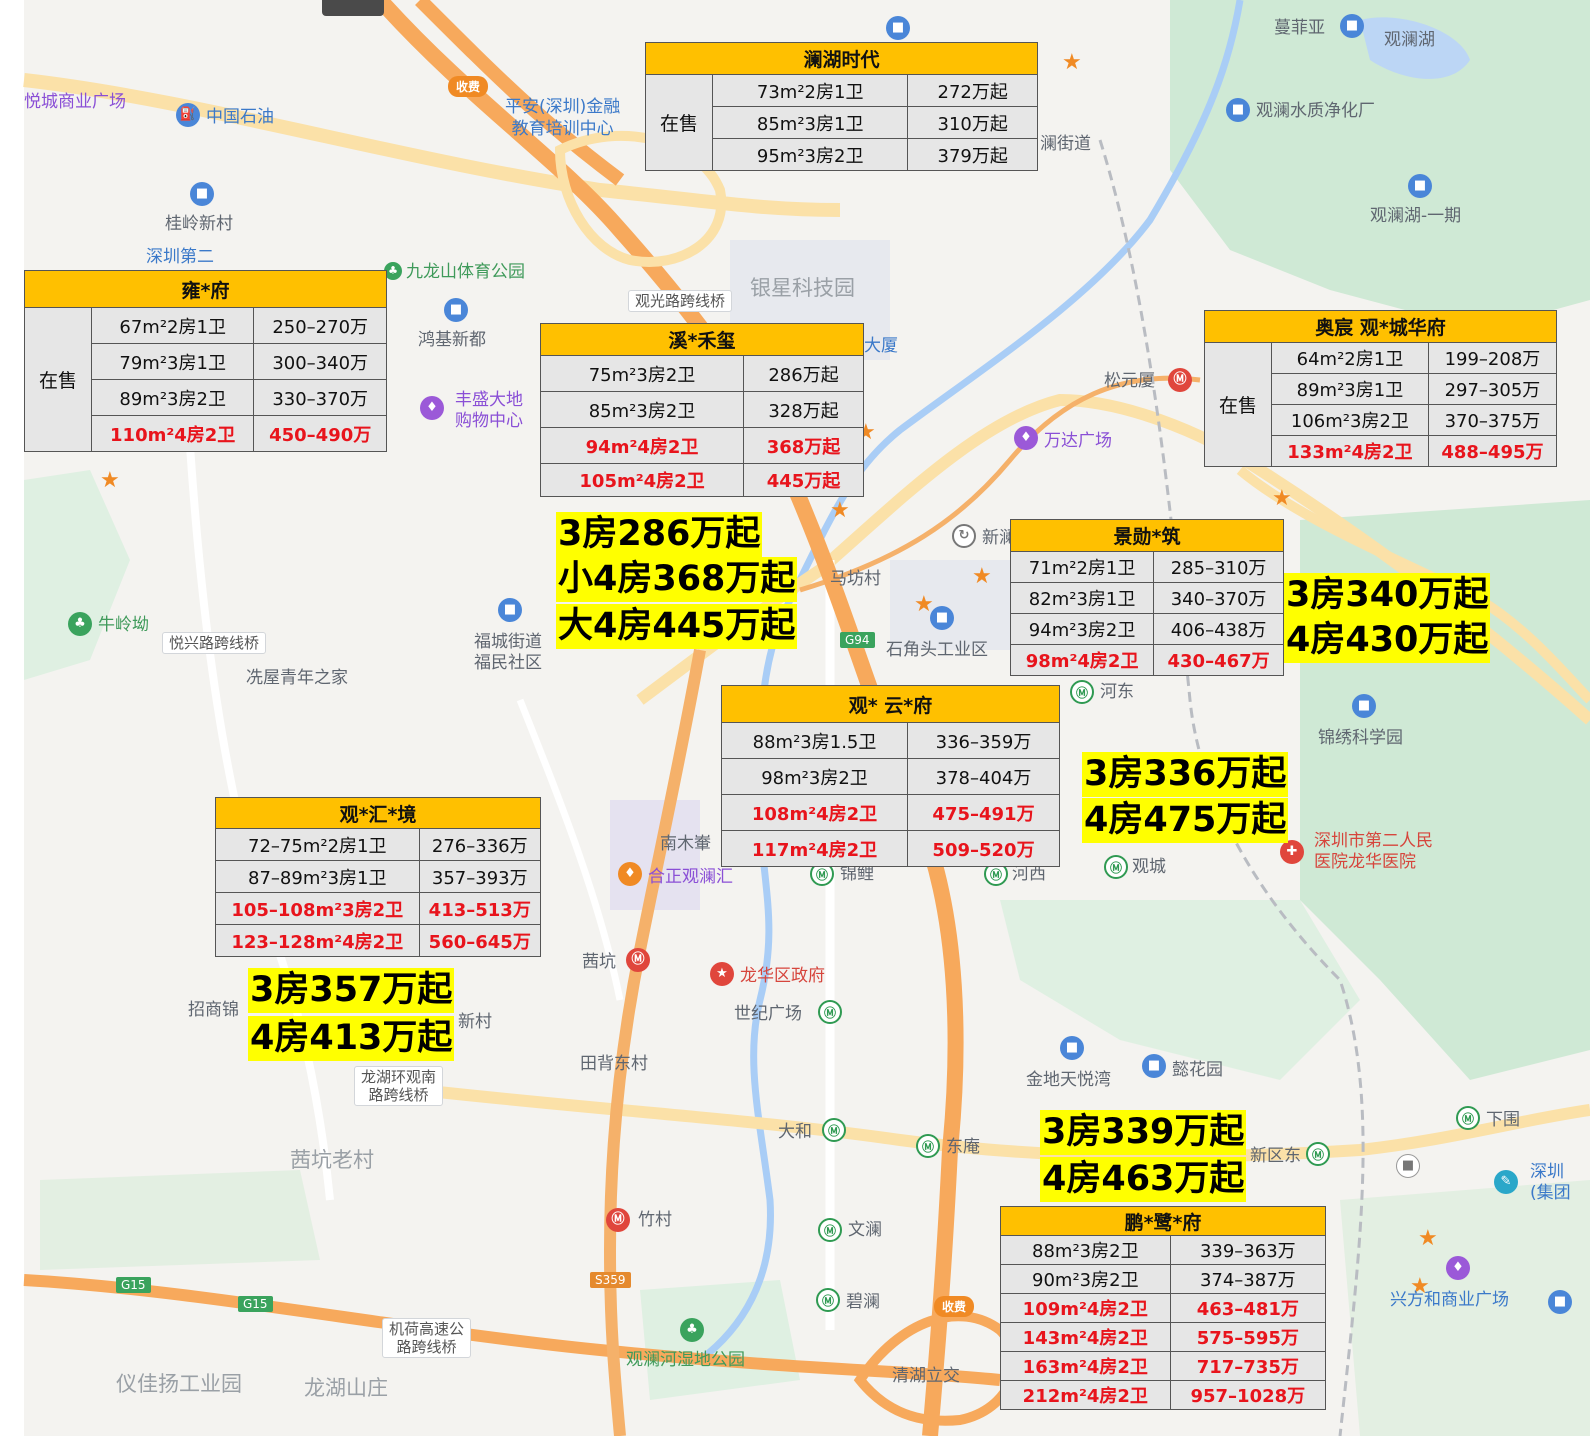 The image size is (1590, 1436). I want to click on interchange-icon: ↻, so click(964, 536).